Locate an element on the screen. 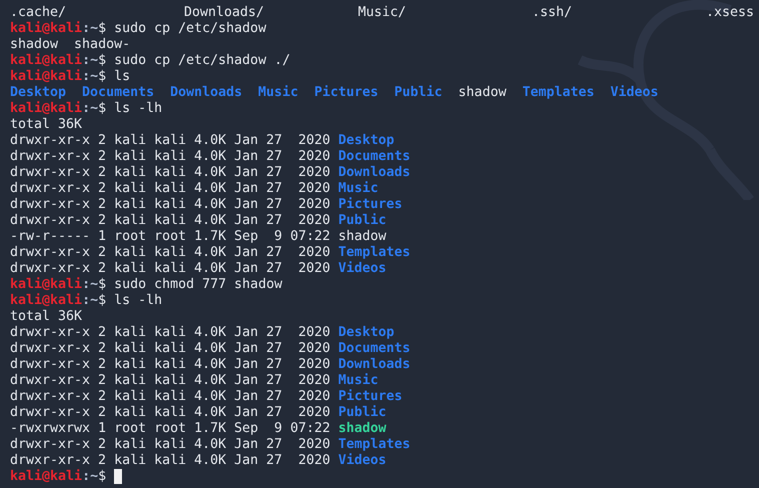 This screenshot has width=759, height=488. file-name: .xsess is located at coordinates (731, 13).